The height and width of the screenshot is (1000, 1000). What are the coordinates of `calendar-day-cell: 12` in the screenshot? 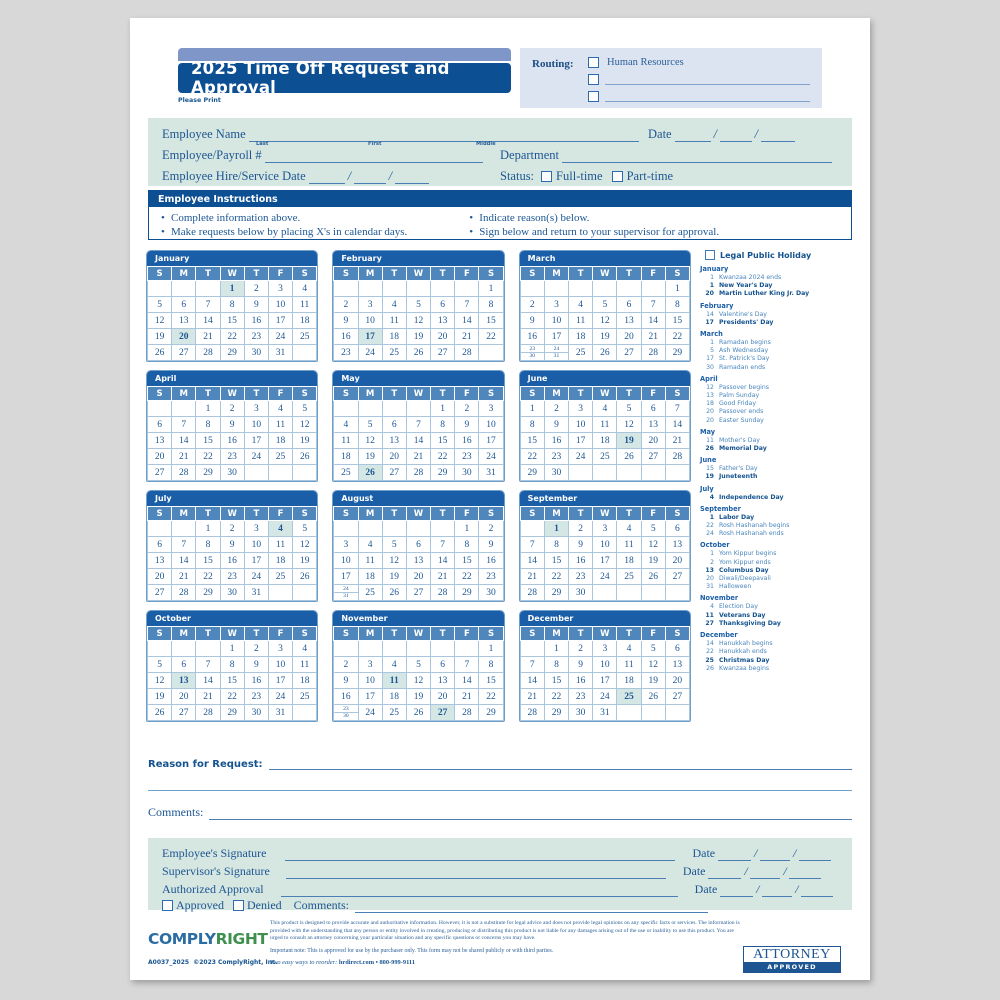 It's located at (629, 424).